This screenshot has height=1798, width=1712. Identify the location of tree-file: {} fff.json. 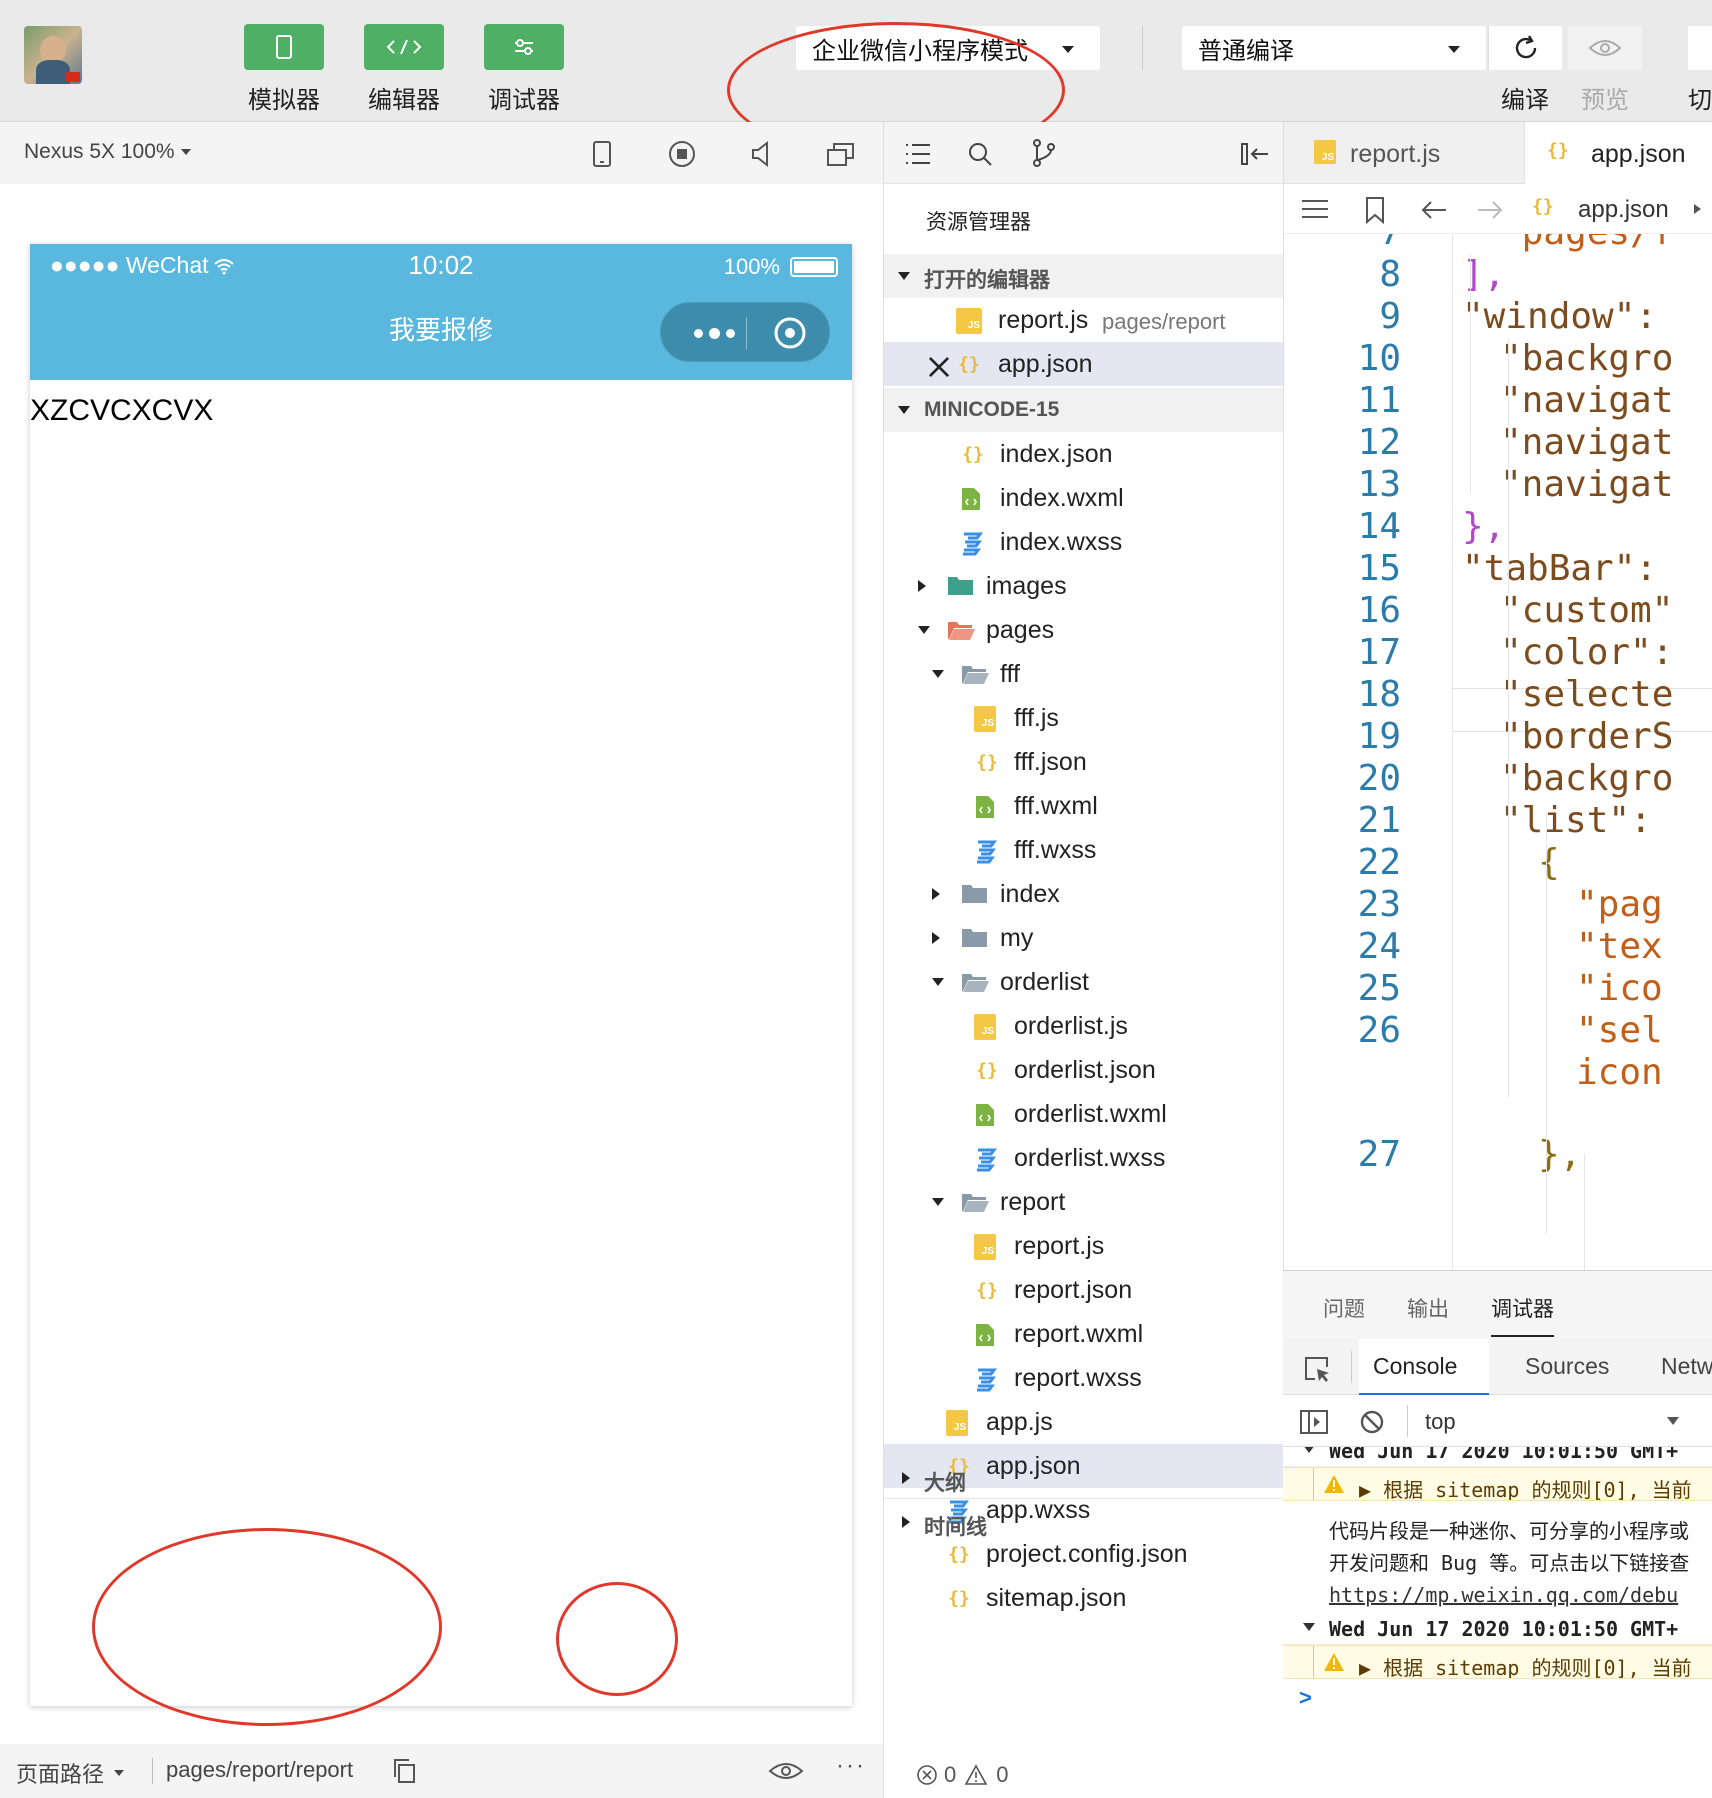
(1084, 762).